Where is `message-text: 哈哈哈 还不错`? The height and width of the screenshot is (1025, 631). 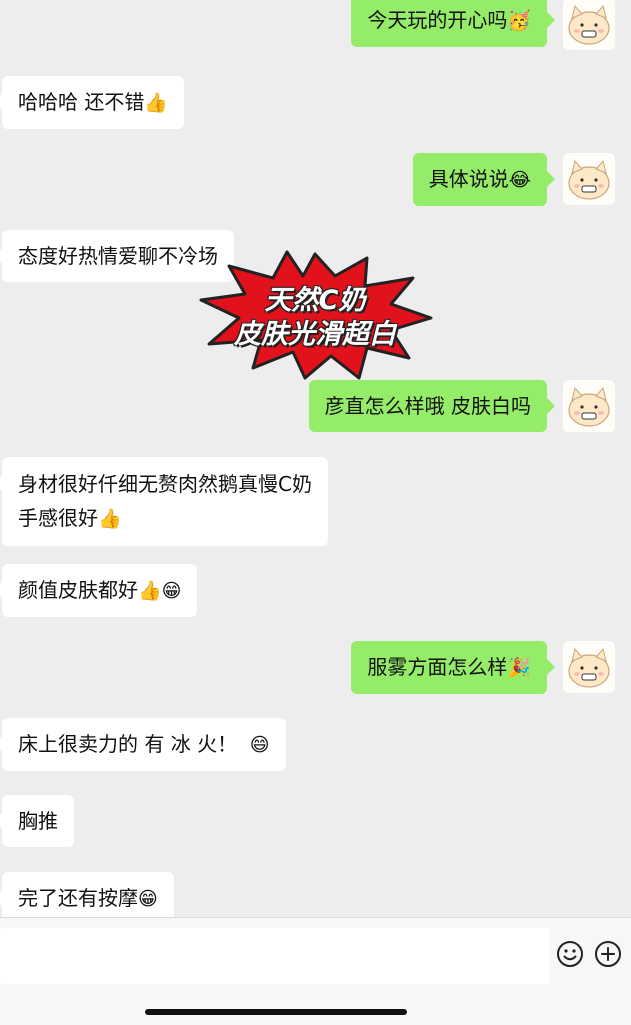 message-text: 哈哈哈 还不错 is located at coordinates (81, 102).